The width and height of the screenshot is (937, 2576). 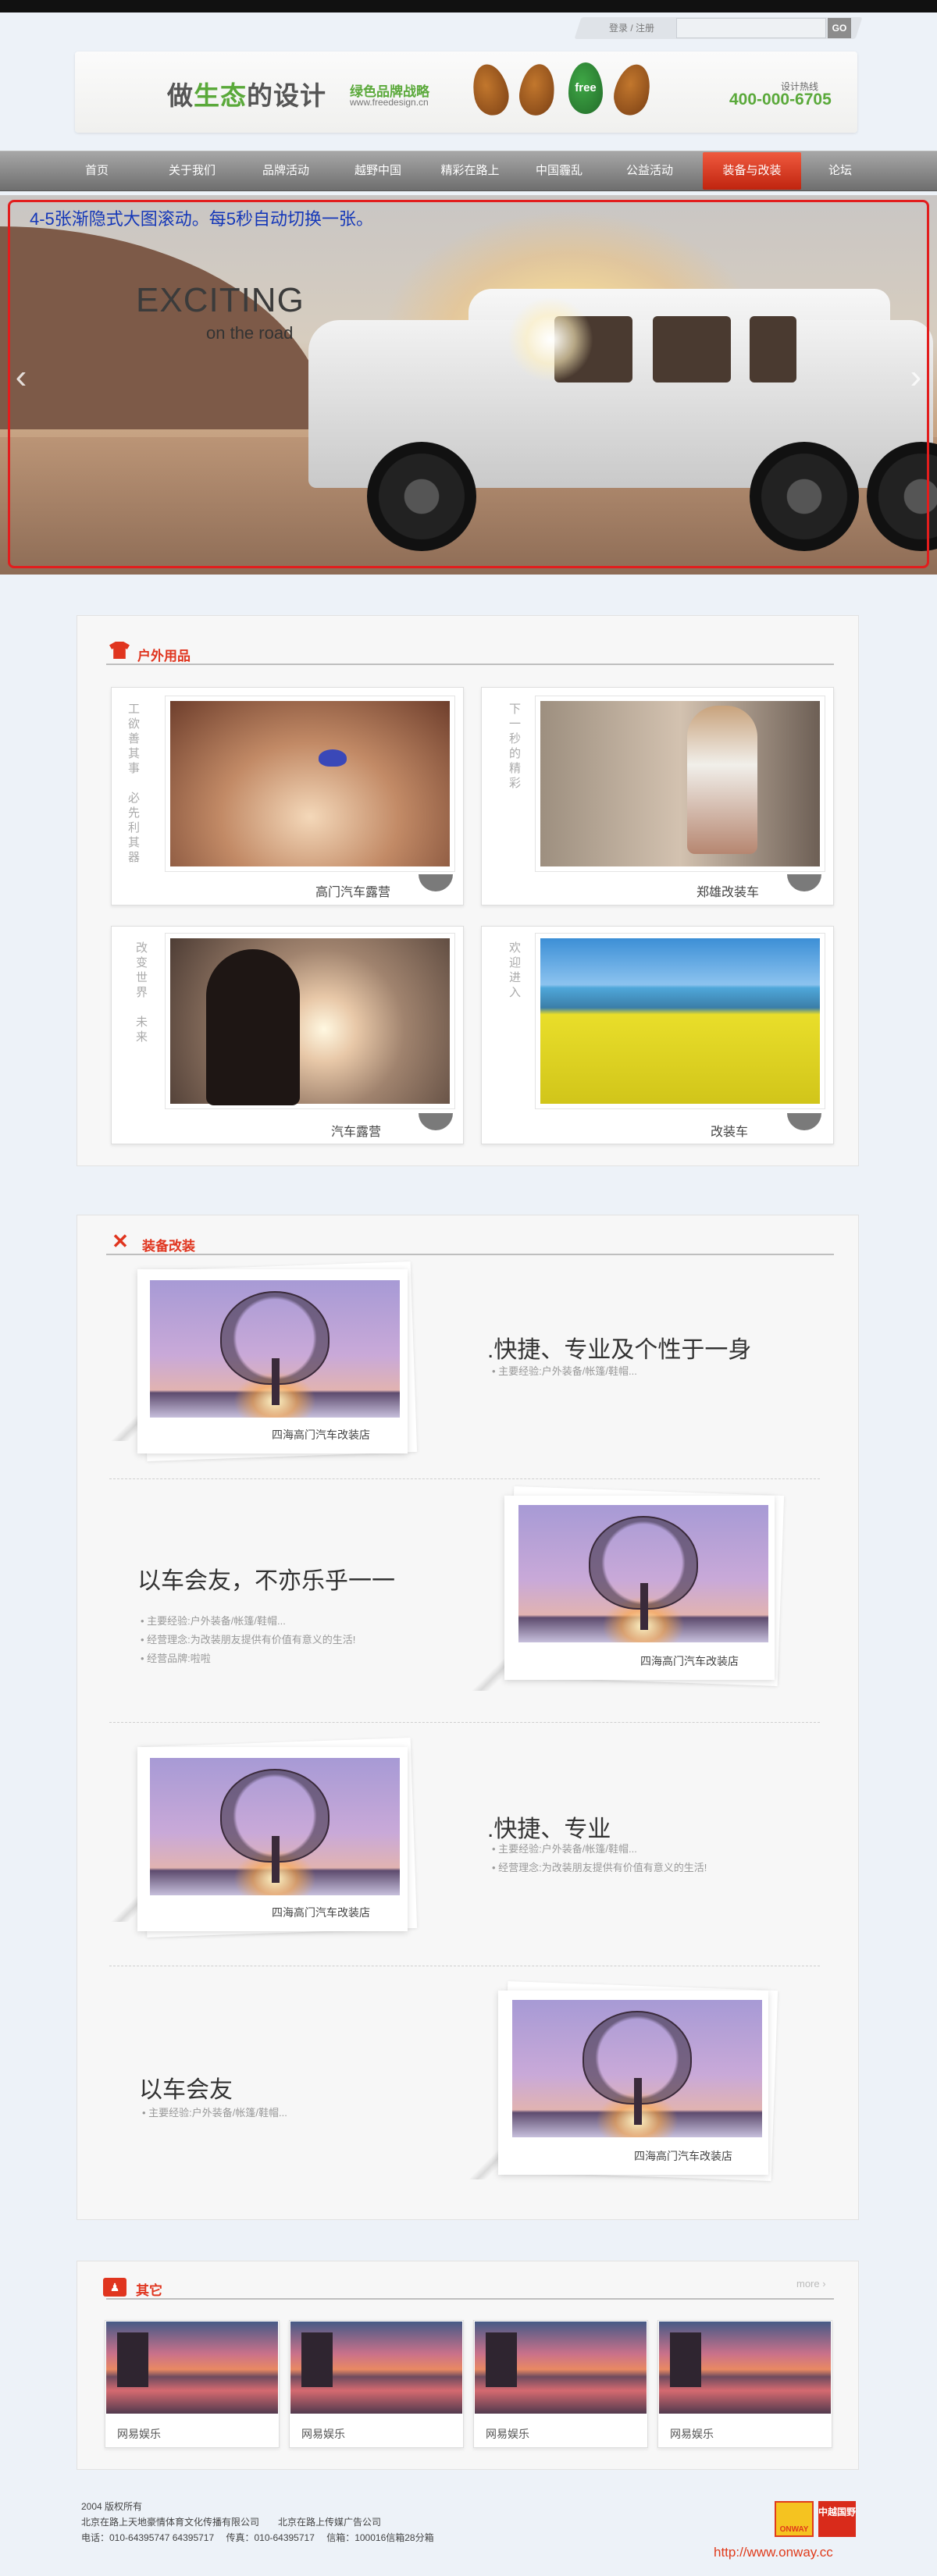 What do you see at coordinates (120, 1241) in the screenshot?
I see `tools-icon: ✕` at bounding box center [120, 1241].